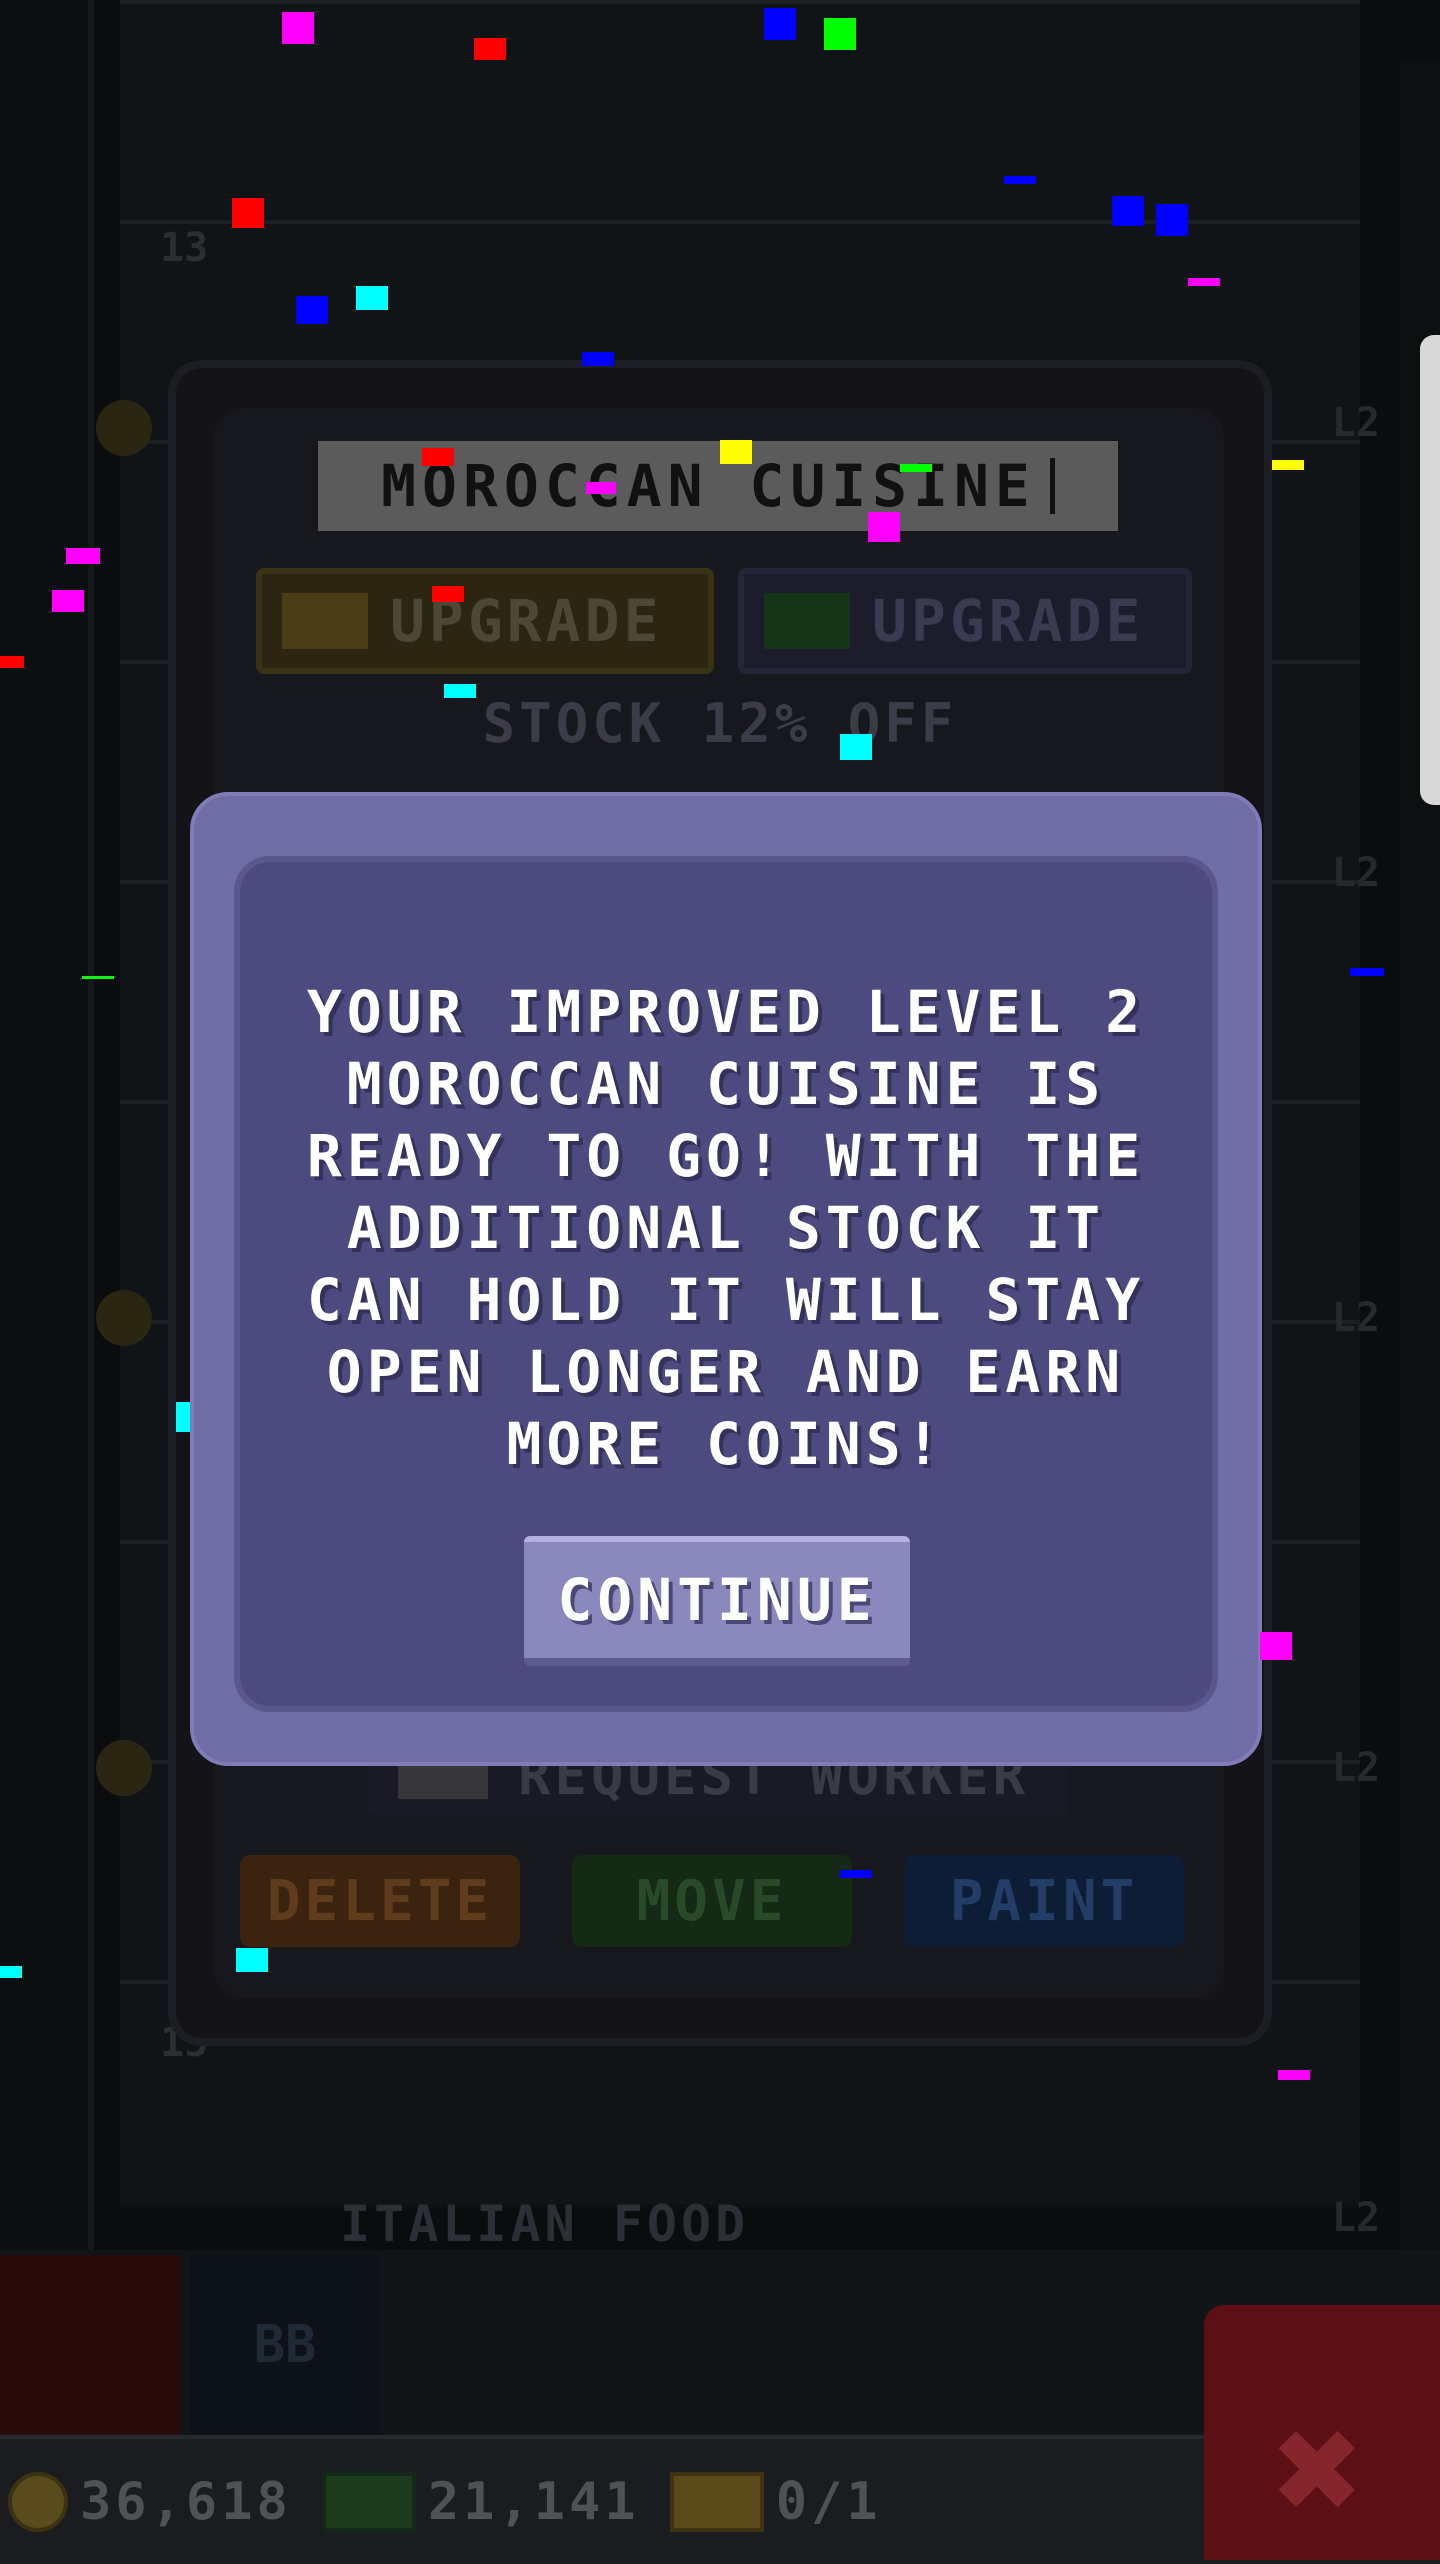  I want to click on elevator-control, so click(90, 2345).